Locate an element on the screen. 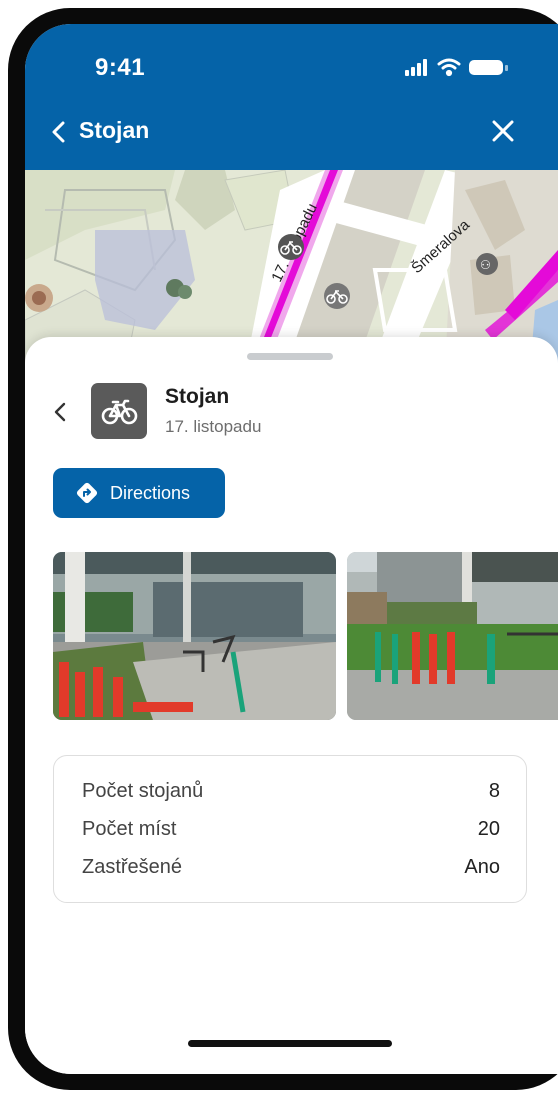 The width and height of the screenshot is (558, 1093). photo-2-image is located at coordinates (452, 636).